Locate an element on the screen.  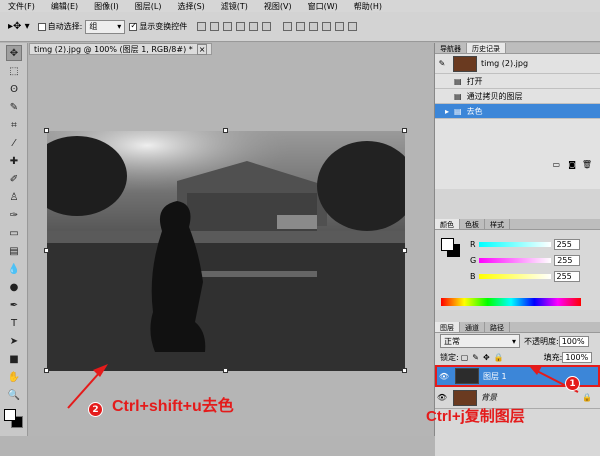
color-swatches is located at coordinates (13, 420).